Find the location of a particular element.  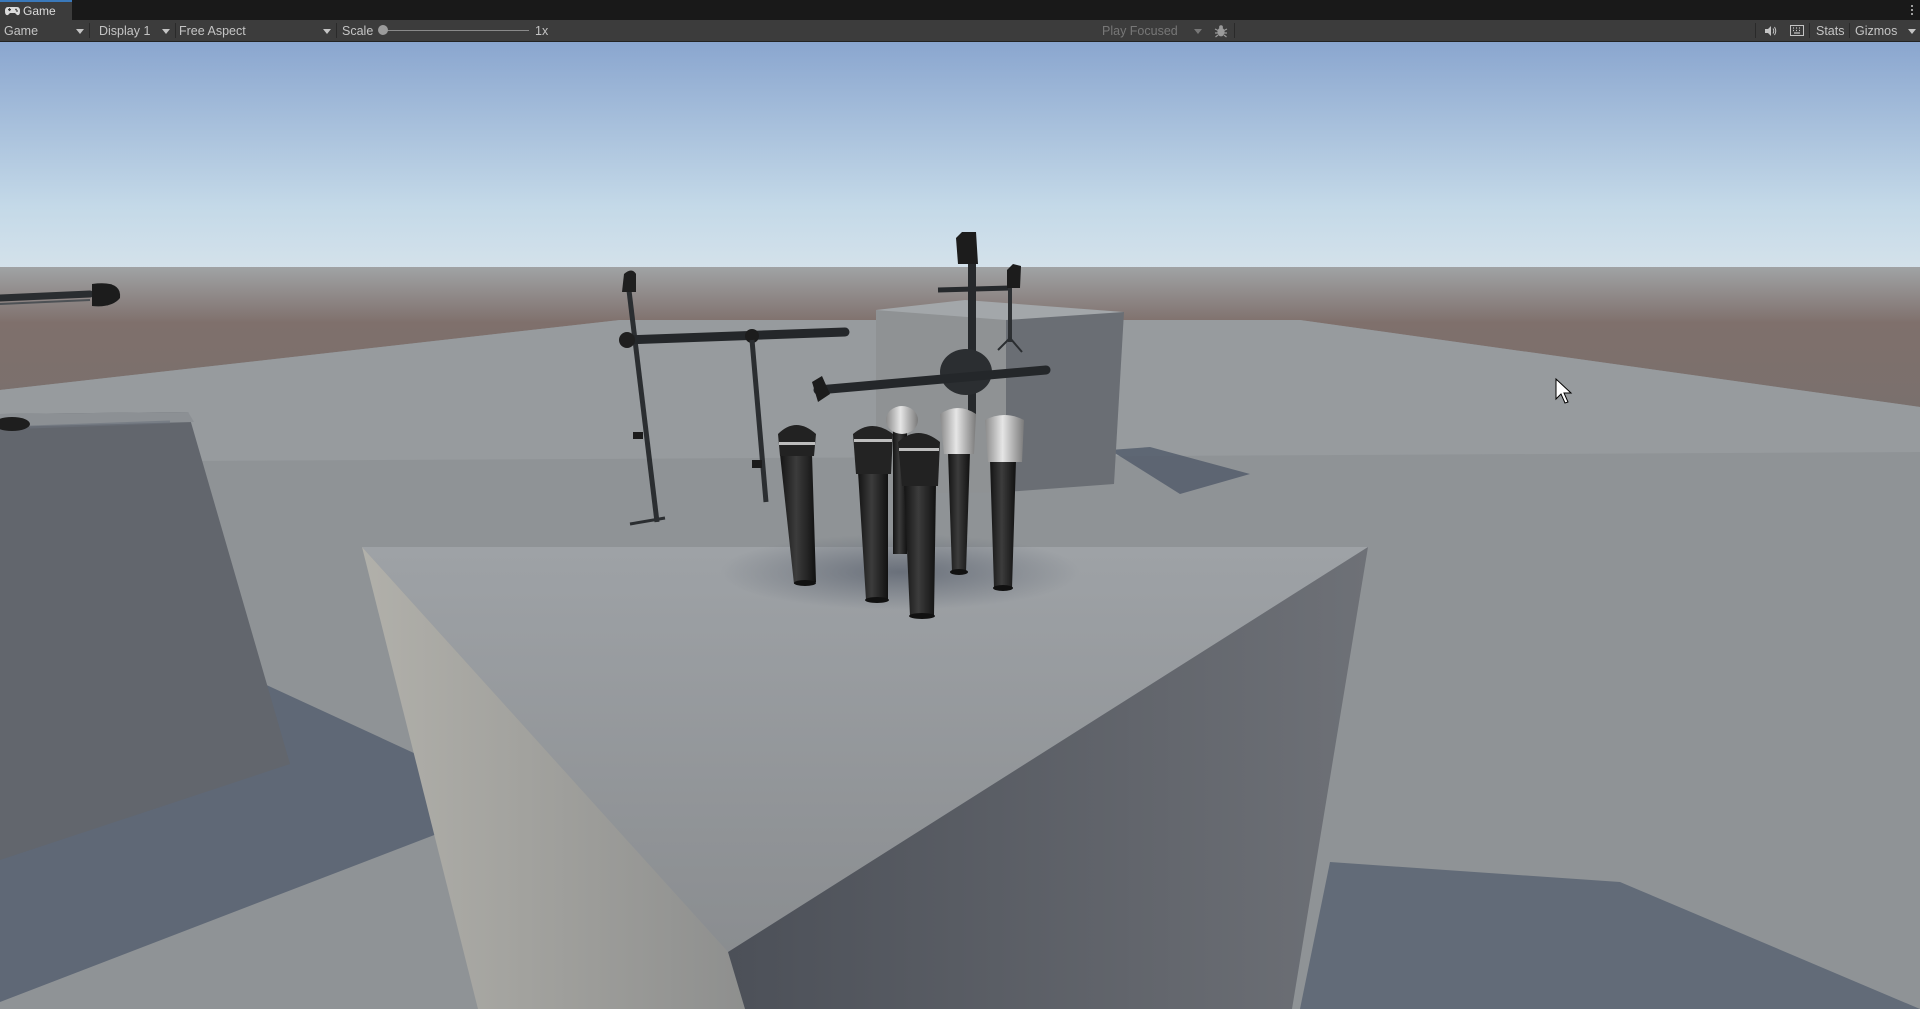

gizmos-dropdown: Gizmos is located at coordinates (1885, 30).